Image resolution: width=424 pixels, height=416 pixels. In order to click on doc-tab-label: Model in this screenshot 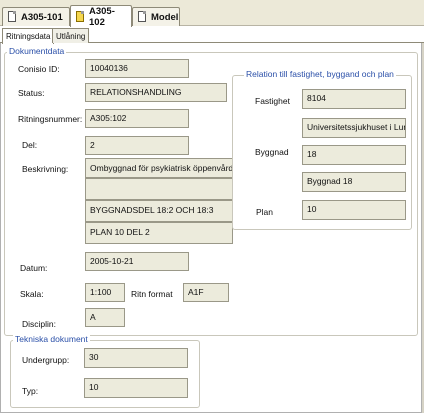, I will do `click(165, 17)`.